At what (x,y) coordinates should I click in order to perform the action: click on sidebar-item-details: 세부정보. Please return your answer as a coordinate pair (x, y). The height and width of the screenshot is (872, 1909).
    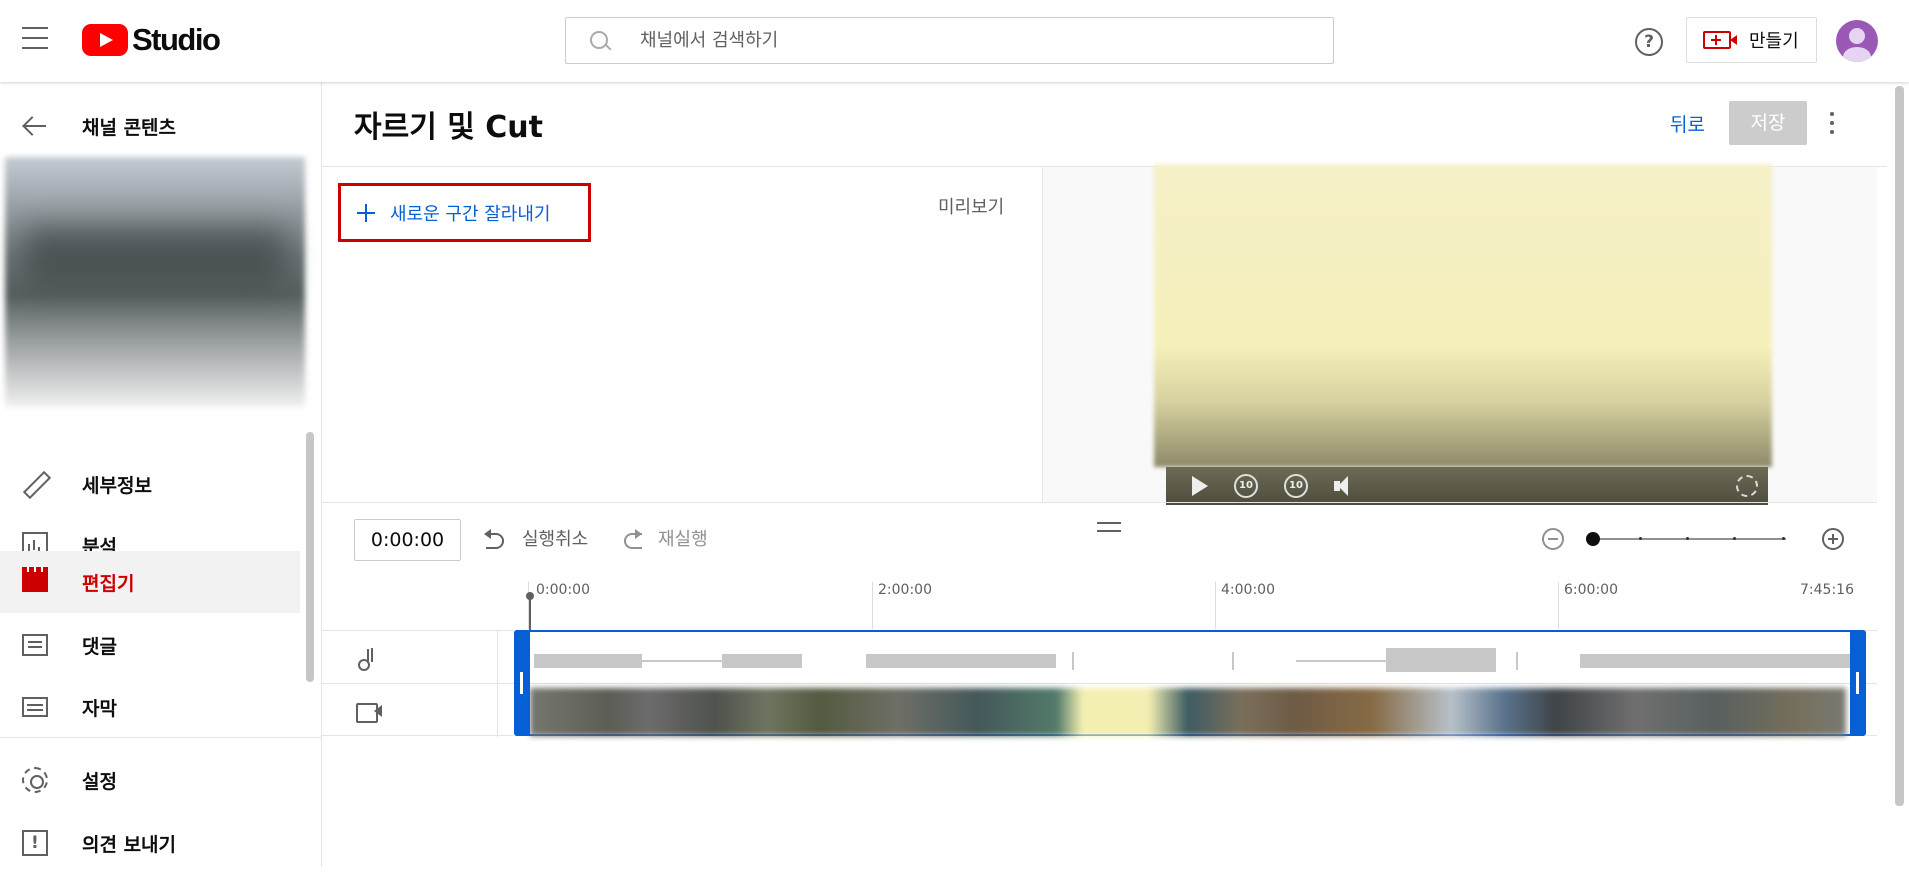
    Looking at the image, I should click on (150, 484).